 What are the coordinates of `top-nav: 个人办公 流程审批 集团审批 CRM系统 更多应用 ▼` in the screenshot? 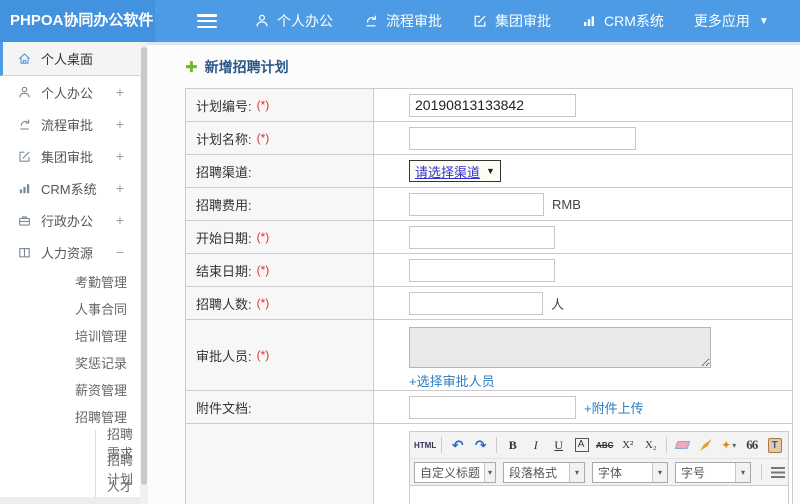 It's located at (511, 21).